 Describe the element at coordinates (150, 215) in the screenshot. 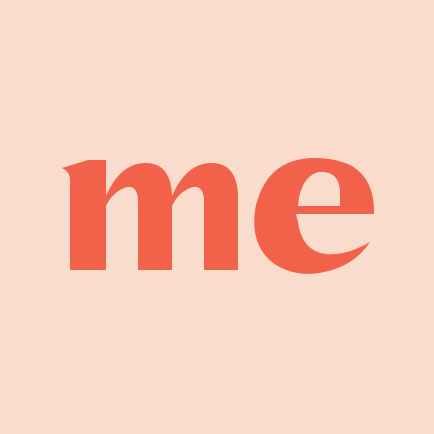

I see `logo-letter-m` at that location.